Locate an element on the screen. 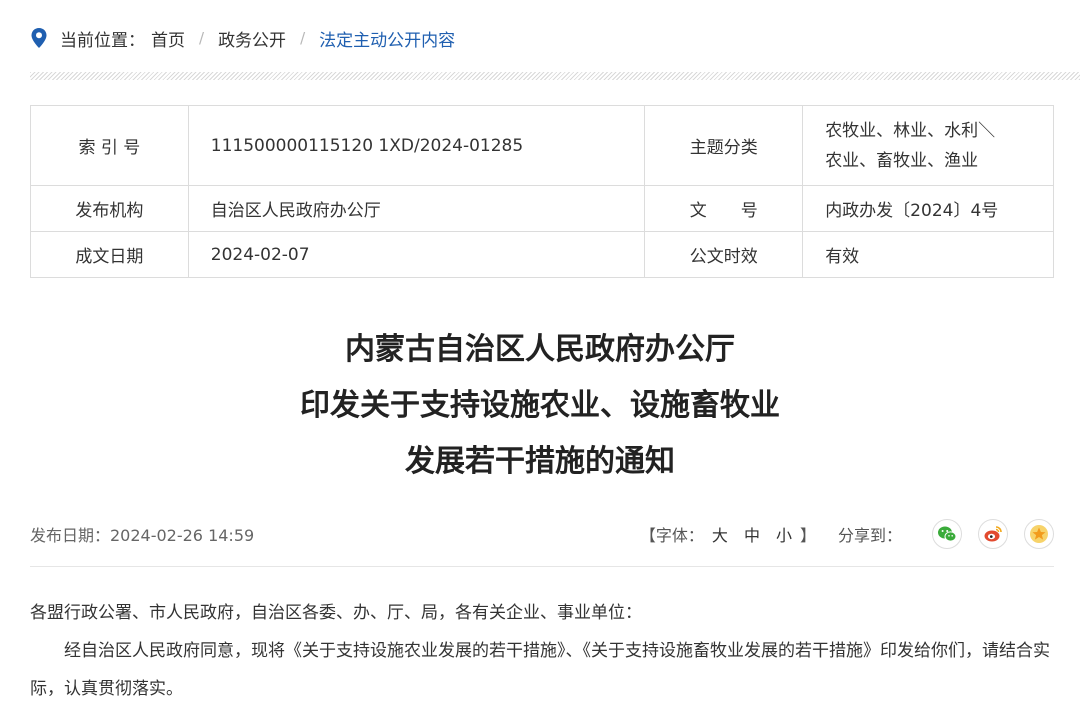  divider is located at coordinates (542, 566).